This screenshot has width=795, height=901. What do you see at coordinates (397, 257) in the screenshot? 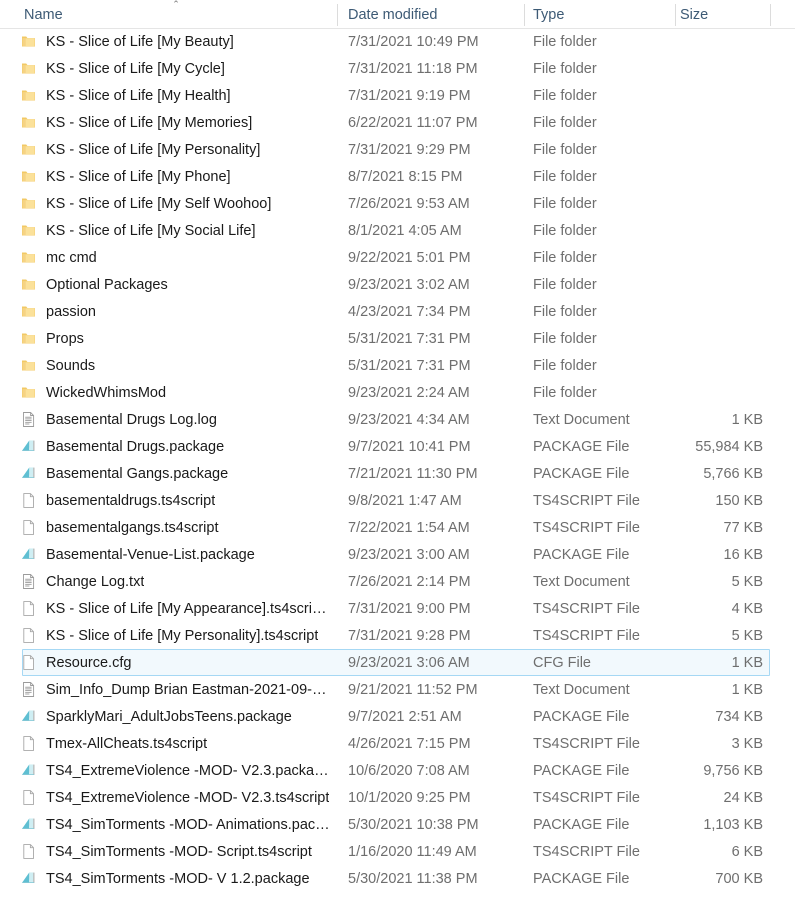
I see `file-row: mc cmd 9/22/2021 5:01 PM File folder` at bounding box center [397, 257].